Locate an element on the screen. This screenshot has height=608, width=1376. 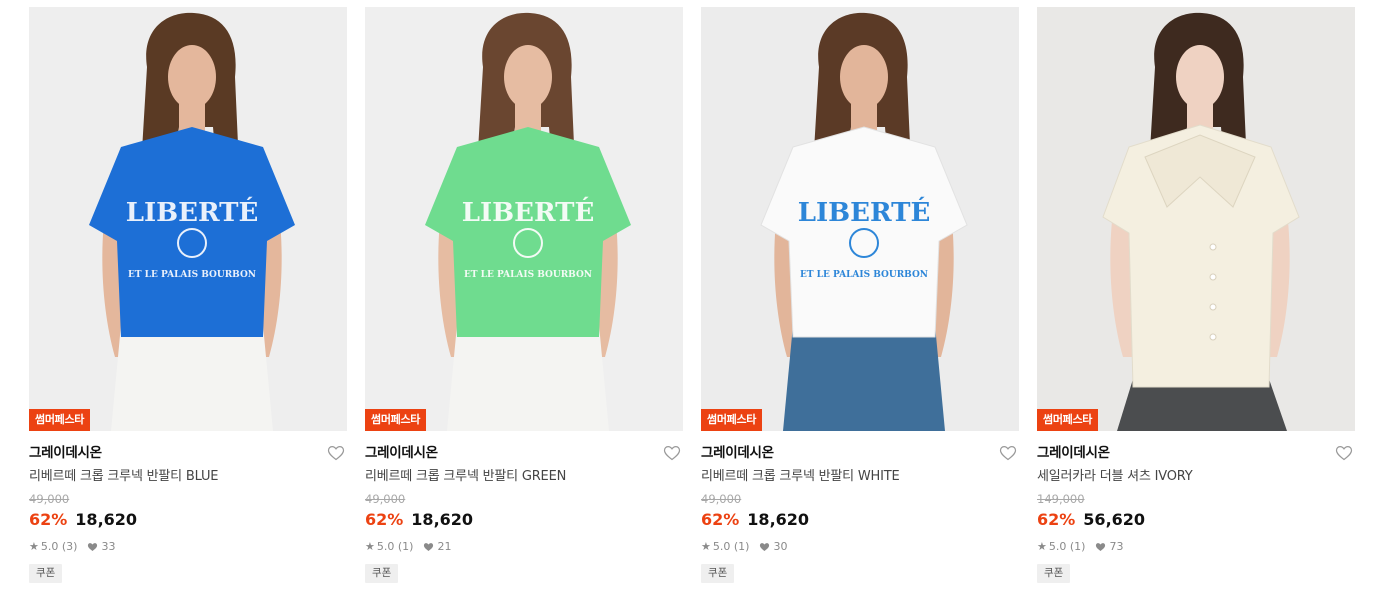
sale-price: 56,620 is located at coordinates (1114, 519).